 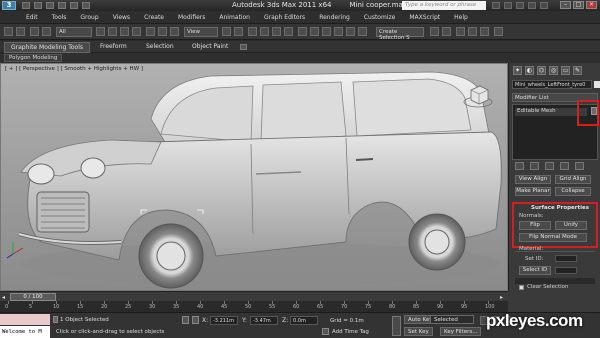 What do you see at coordinates (25, 319) in the screenshot?
I see `maxscript-listener-output` at bounding box center [25, 319].